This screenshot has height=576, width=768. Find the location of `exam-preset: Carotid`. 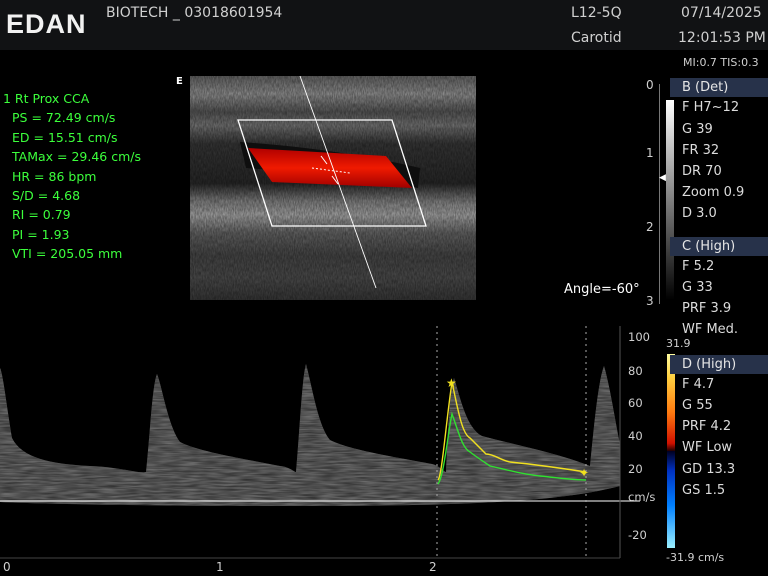

exam-preset: Carotid is located at coordinates (596, 38).